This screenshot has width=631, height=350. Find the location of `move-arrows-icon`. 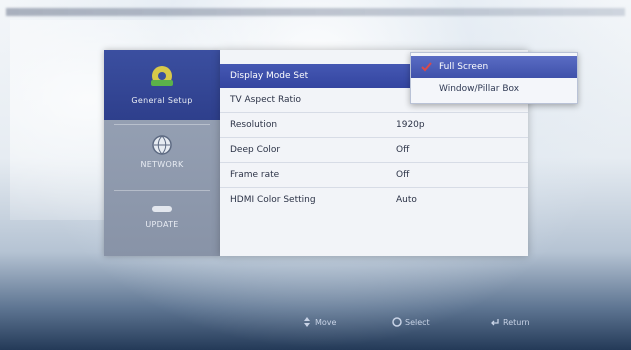

move-arrows-icon is located at coordinates (307, 322).